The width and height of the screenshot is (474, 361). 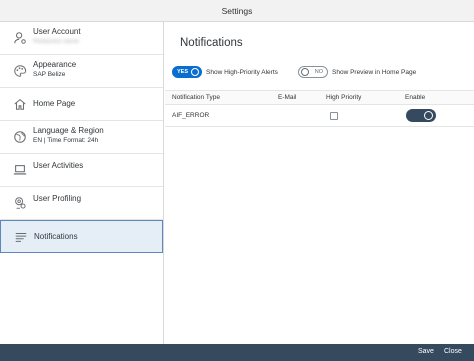 I want to click on sidebar-item-user-profiling: User Profiling, so click(x=81, y=203).